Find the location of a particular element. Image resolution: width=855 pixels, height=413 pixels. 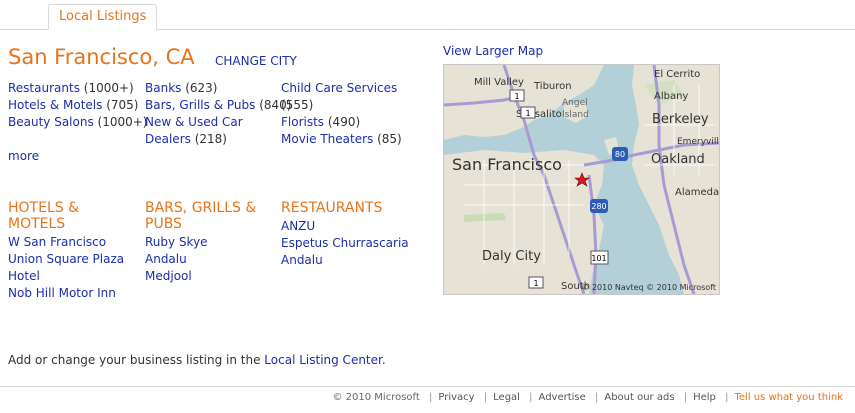

tab-bar: Local Listings is located at coordinates (427, 15).